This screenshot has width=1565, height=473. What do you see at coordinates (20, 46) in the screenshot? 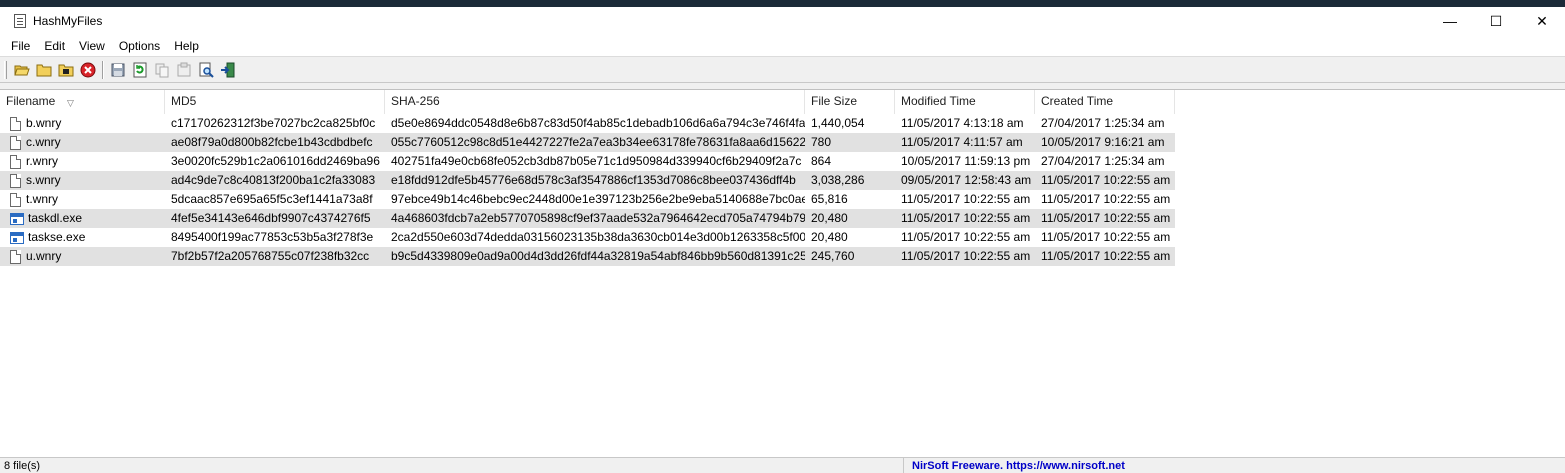
I see `menu-file: File` at bounding box center [20, 46].